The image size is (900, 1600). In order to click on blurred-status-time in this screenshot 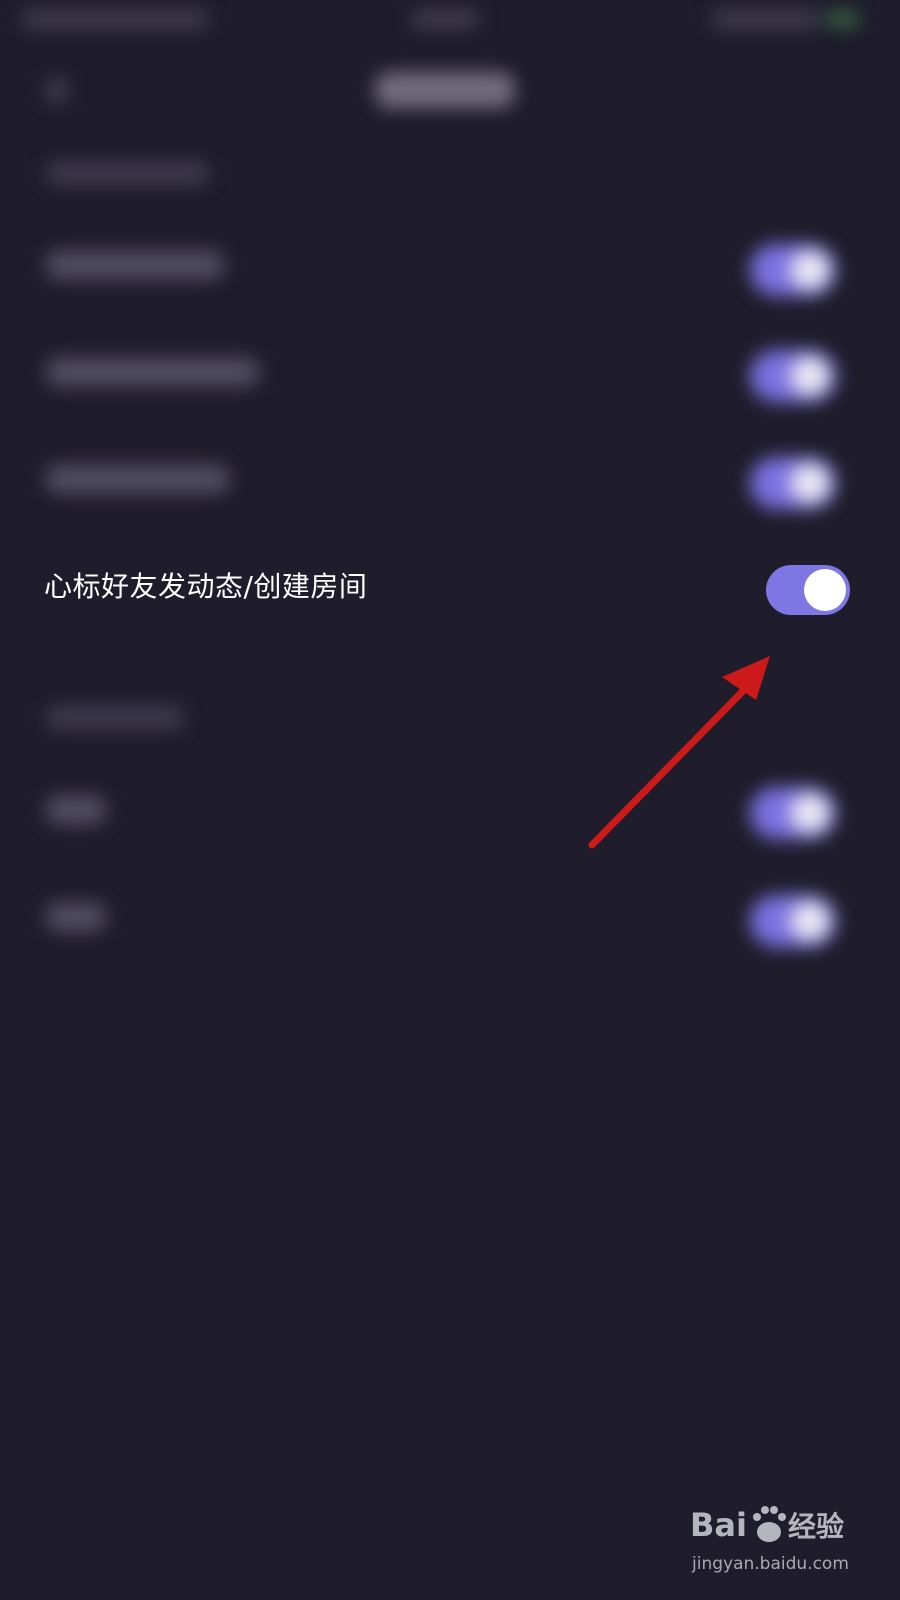, I will do `click(115, 19)`.